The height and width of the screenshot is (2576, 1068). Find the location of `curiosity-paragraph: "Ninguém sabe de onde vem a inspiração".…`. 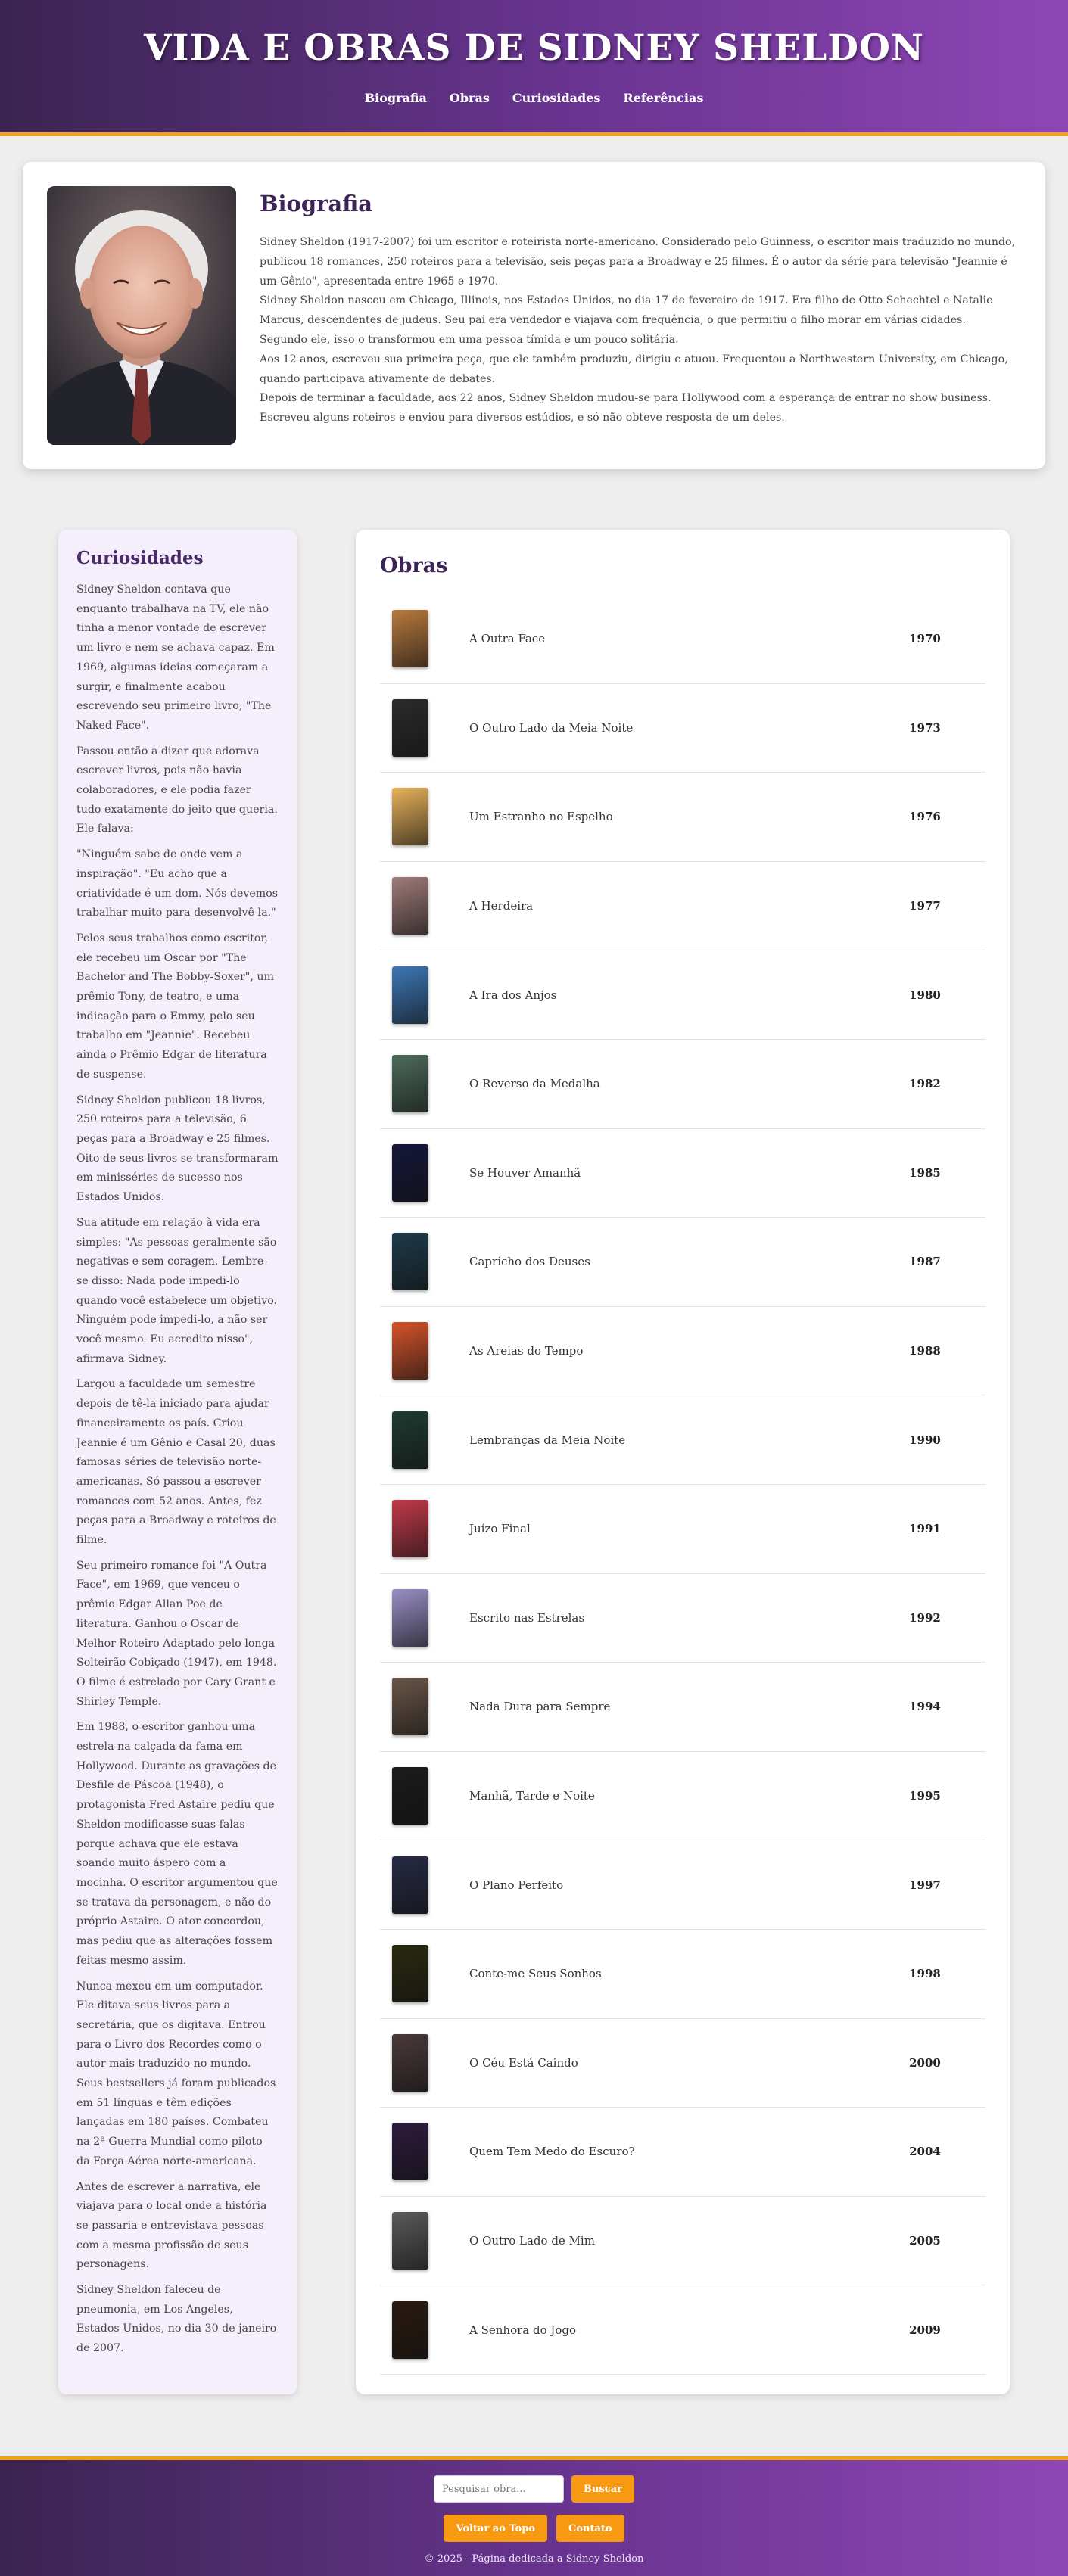

curiosity-paragraph: "Ninguém sabe de onde vem a inspiração".… is located at coordinates (177, 884).